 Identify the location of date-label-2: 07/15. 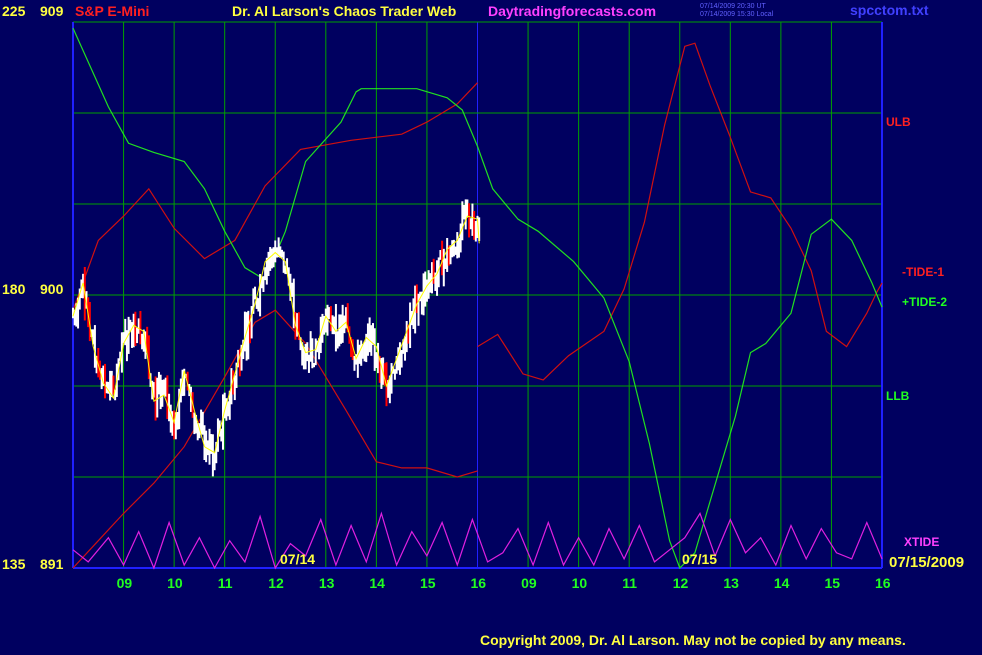
(699, 559).